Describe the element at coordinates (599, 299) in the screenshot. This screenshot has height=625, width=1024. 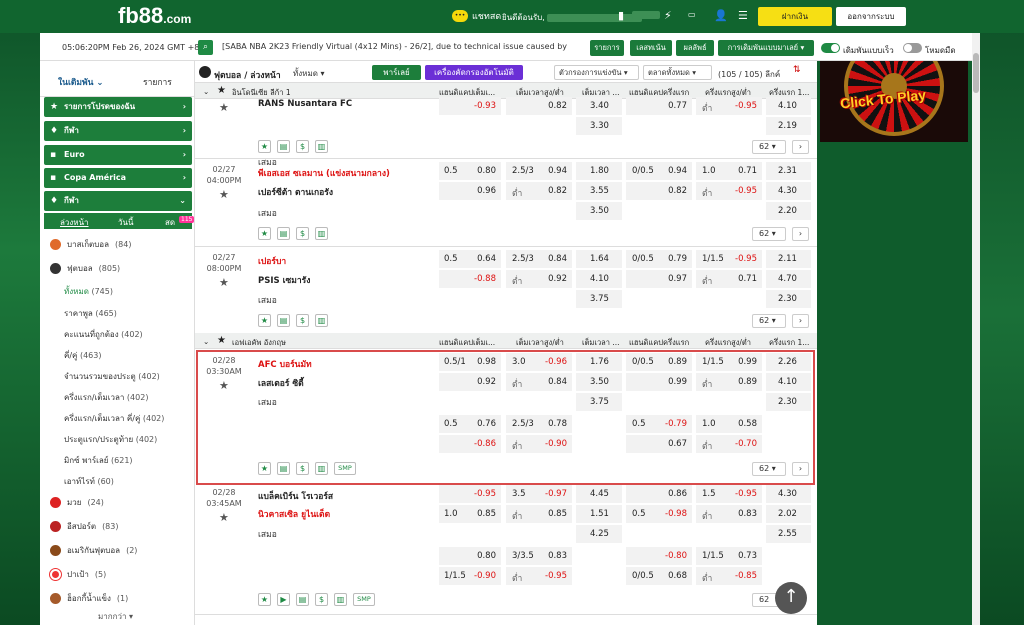
I see `odds-cell: 3.75` at that location.